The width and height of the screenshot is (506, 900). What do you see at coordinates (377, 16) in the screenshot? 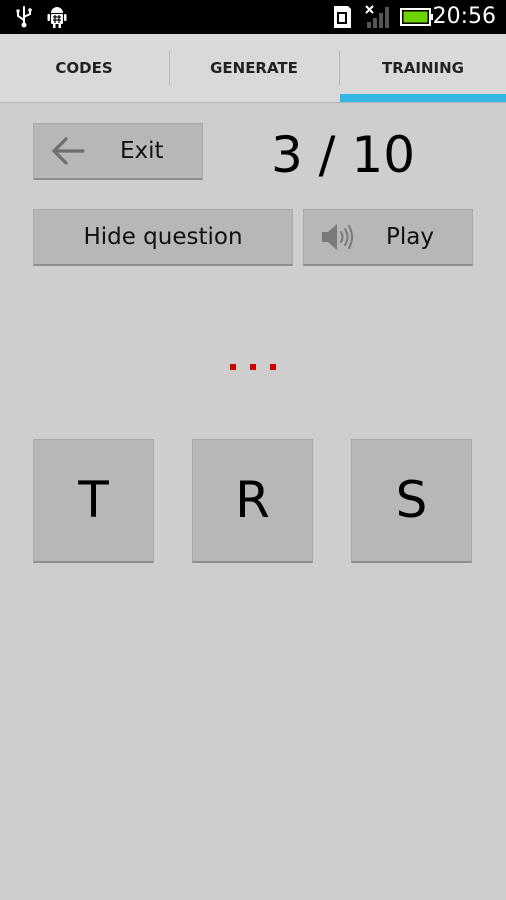
I see `signal-icon` at bounding box center [377, 16].